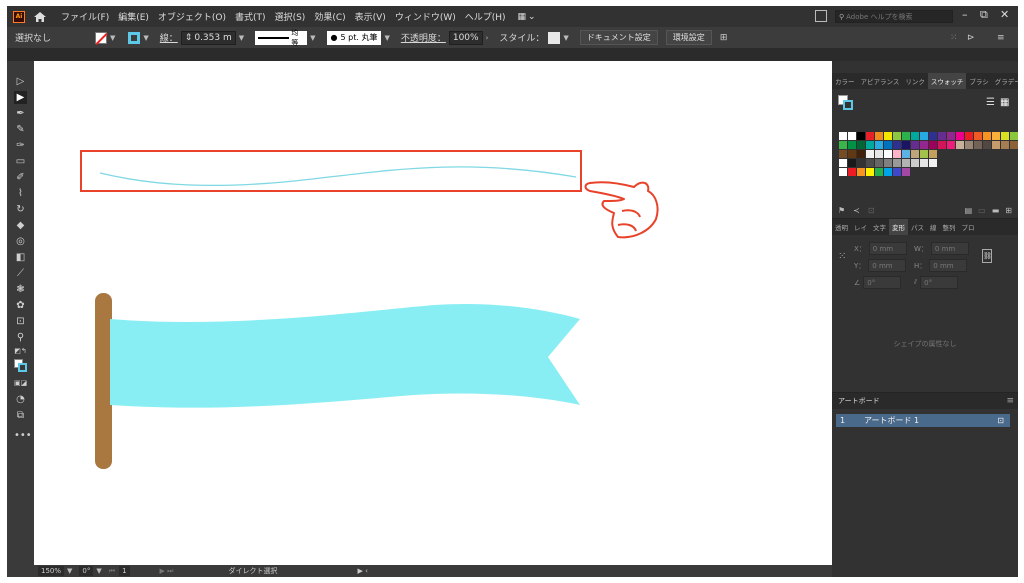 Image resolution: width=1024 pixels, height=583 pixels. Describe the element at coordinates (948, 265) in the screenshot. I see `h-field: 0 mm` at that location.